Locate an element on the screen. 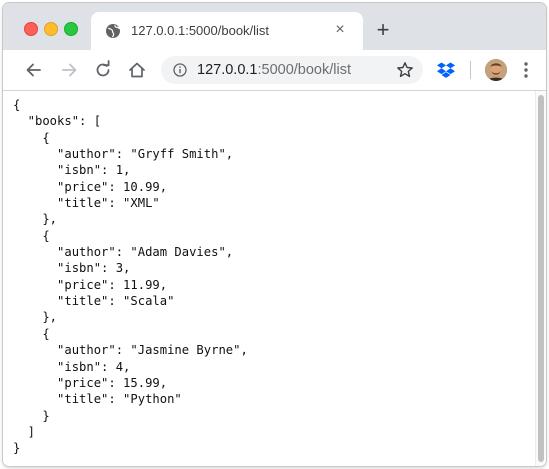  json-line: "price": 11.99, is located at coordinates (90, 284).